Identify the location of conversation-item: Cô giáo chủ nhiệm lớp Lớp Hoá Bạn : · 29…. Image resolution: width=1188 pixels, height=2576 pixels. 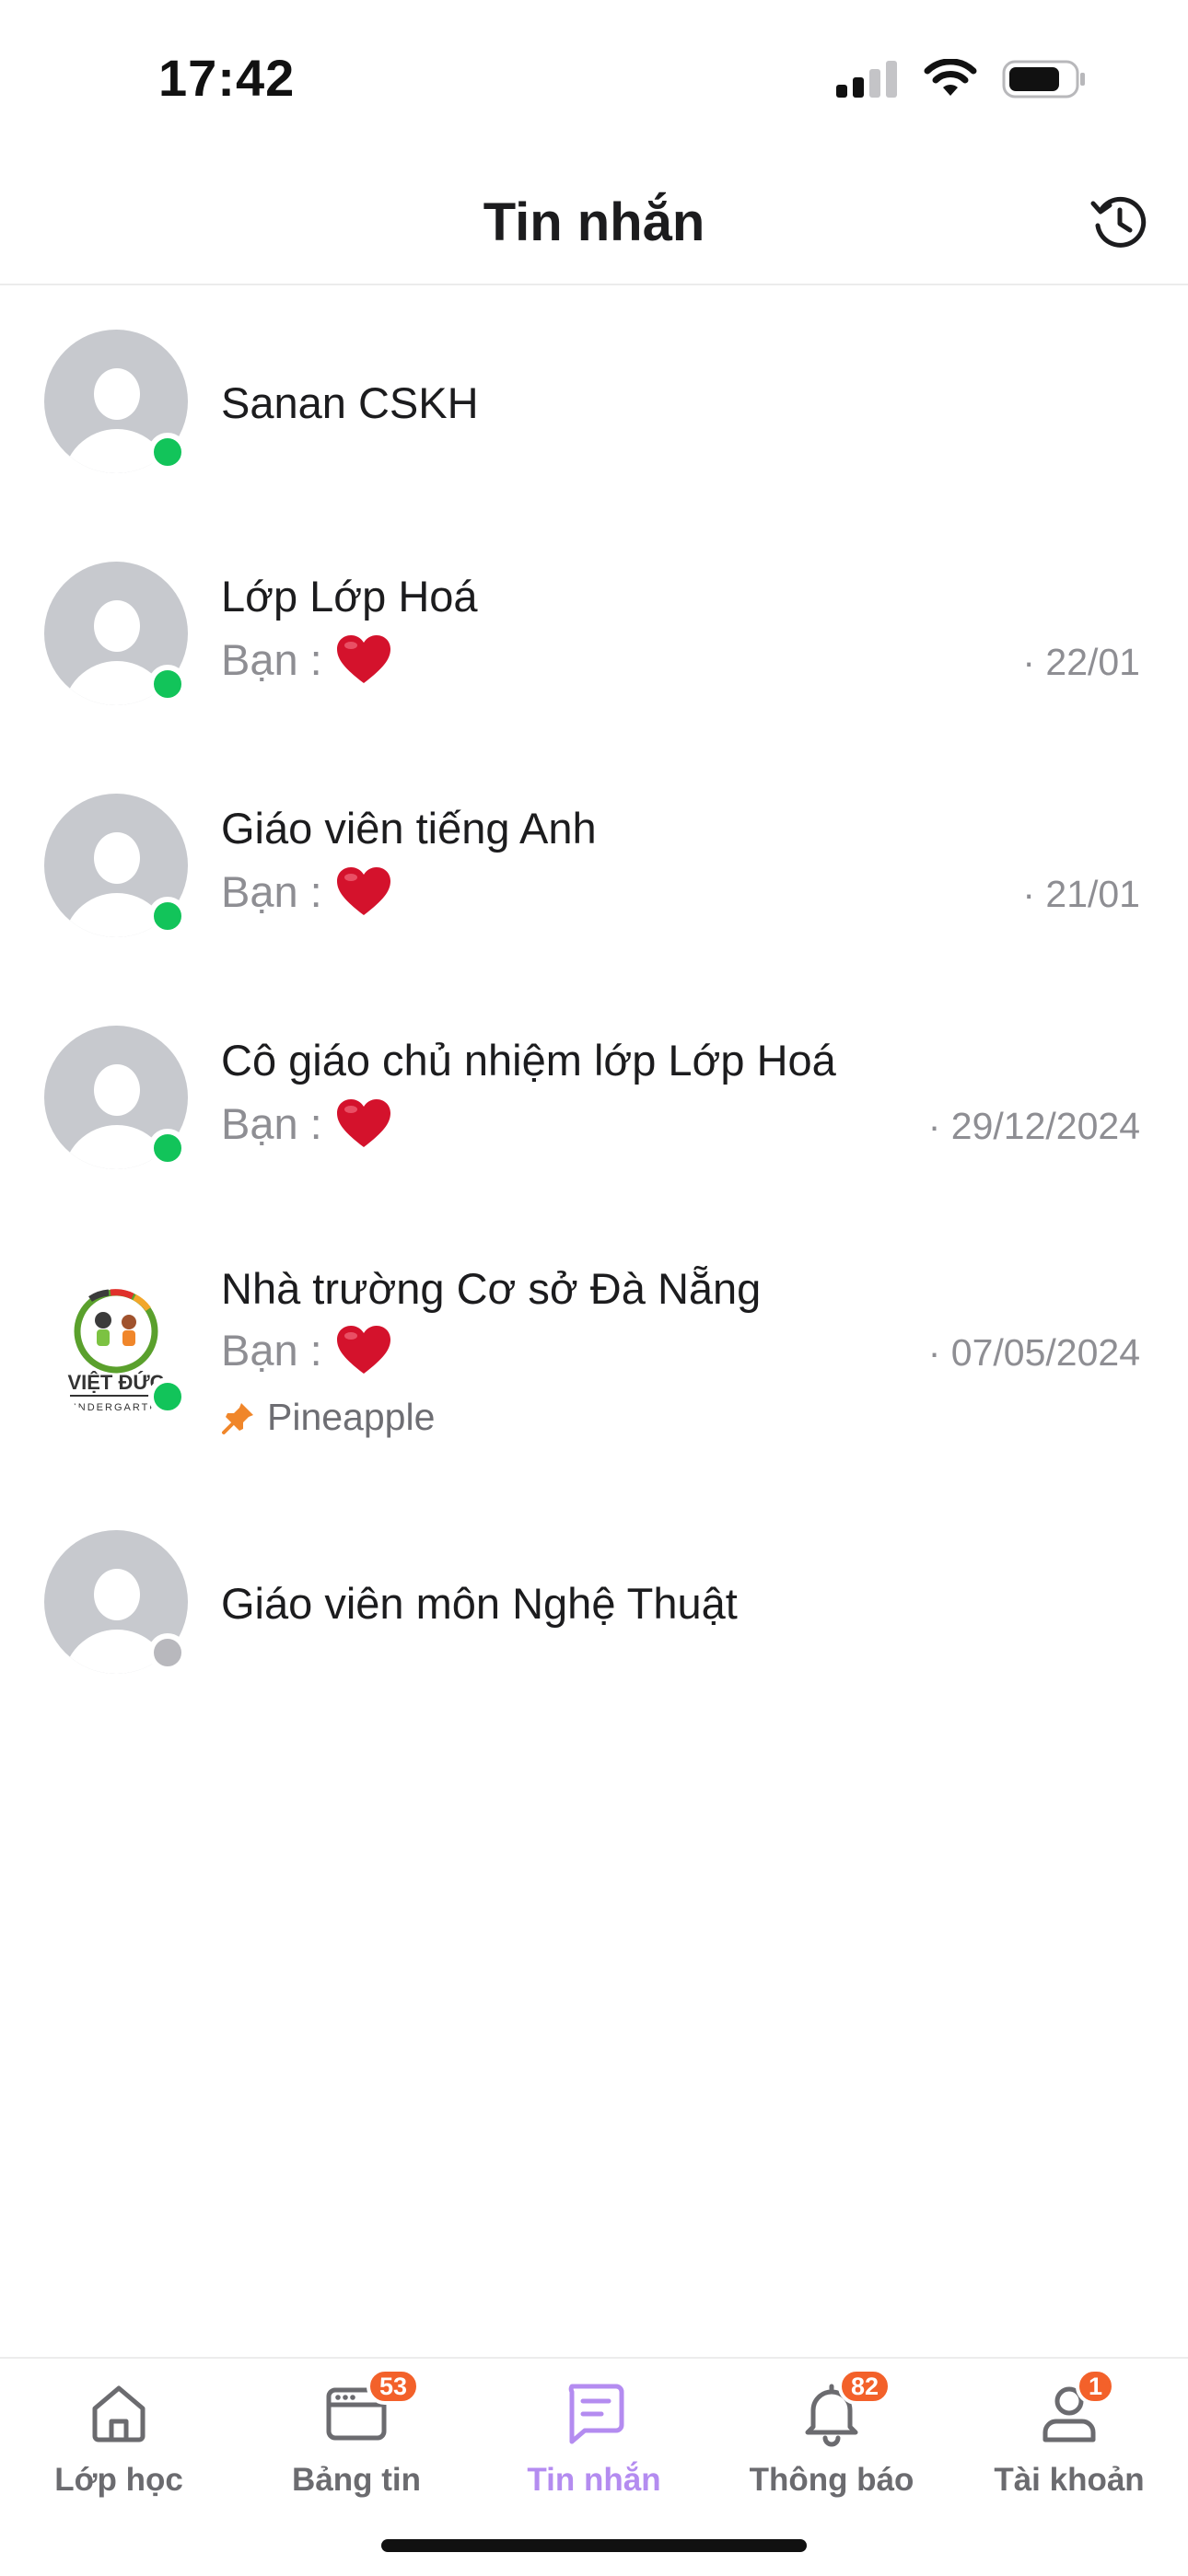
(594, 1096).